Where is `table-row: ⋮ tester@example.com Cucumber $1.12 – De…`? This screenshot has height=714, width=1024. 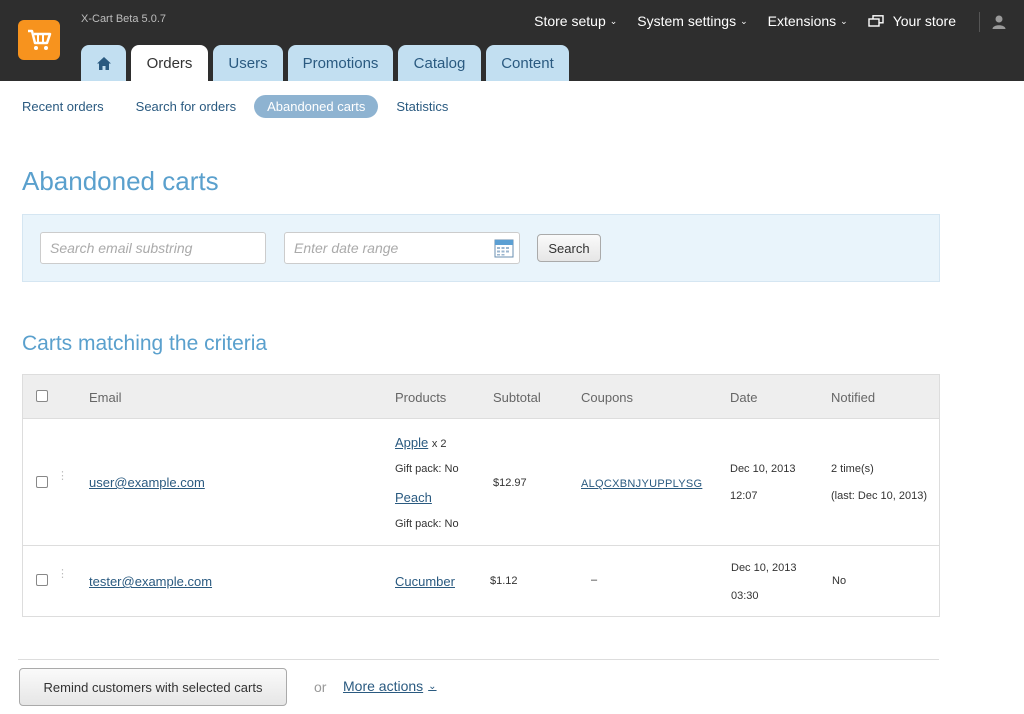 table-row: ⋮ tester@example.com Cucumber $1.12 – De… is located at coordinates (481, 581).